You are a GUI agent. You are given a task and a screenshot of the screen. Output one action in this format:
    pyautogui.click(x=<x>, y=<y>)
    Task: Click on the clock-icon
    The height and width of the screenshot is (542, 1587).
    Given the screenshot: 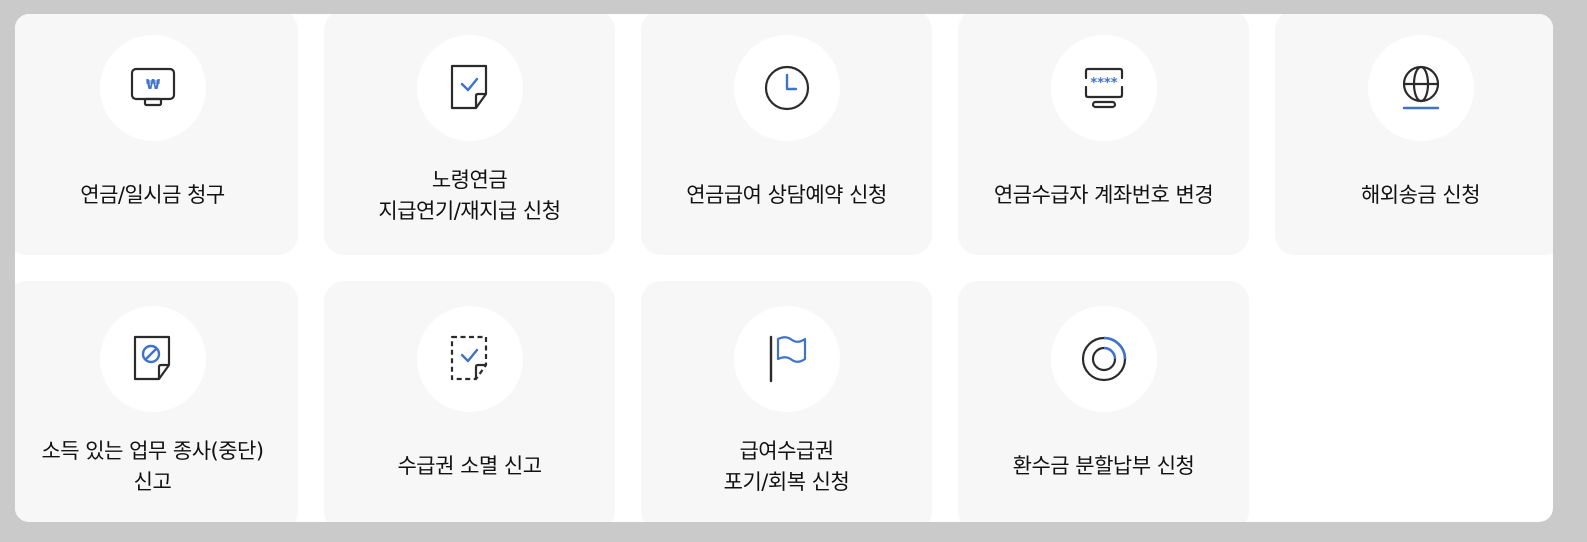 What is the action you would take?
    pyautogui.click(x=786, y=88)
    